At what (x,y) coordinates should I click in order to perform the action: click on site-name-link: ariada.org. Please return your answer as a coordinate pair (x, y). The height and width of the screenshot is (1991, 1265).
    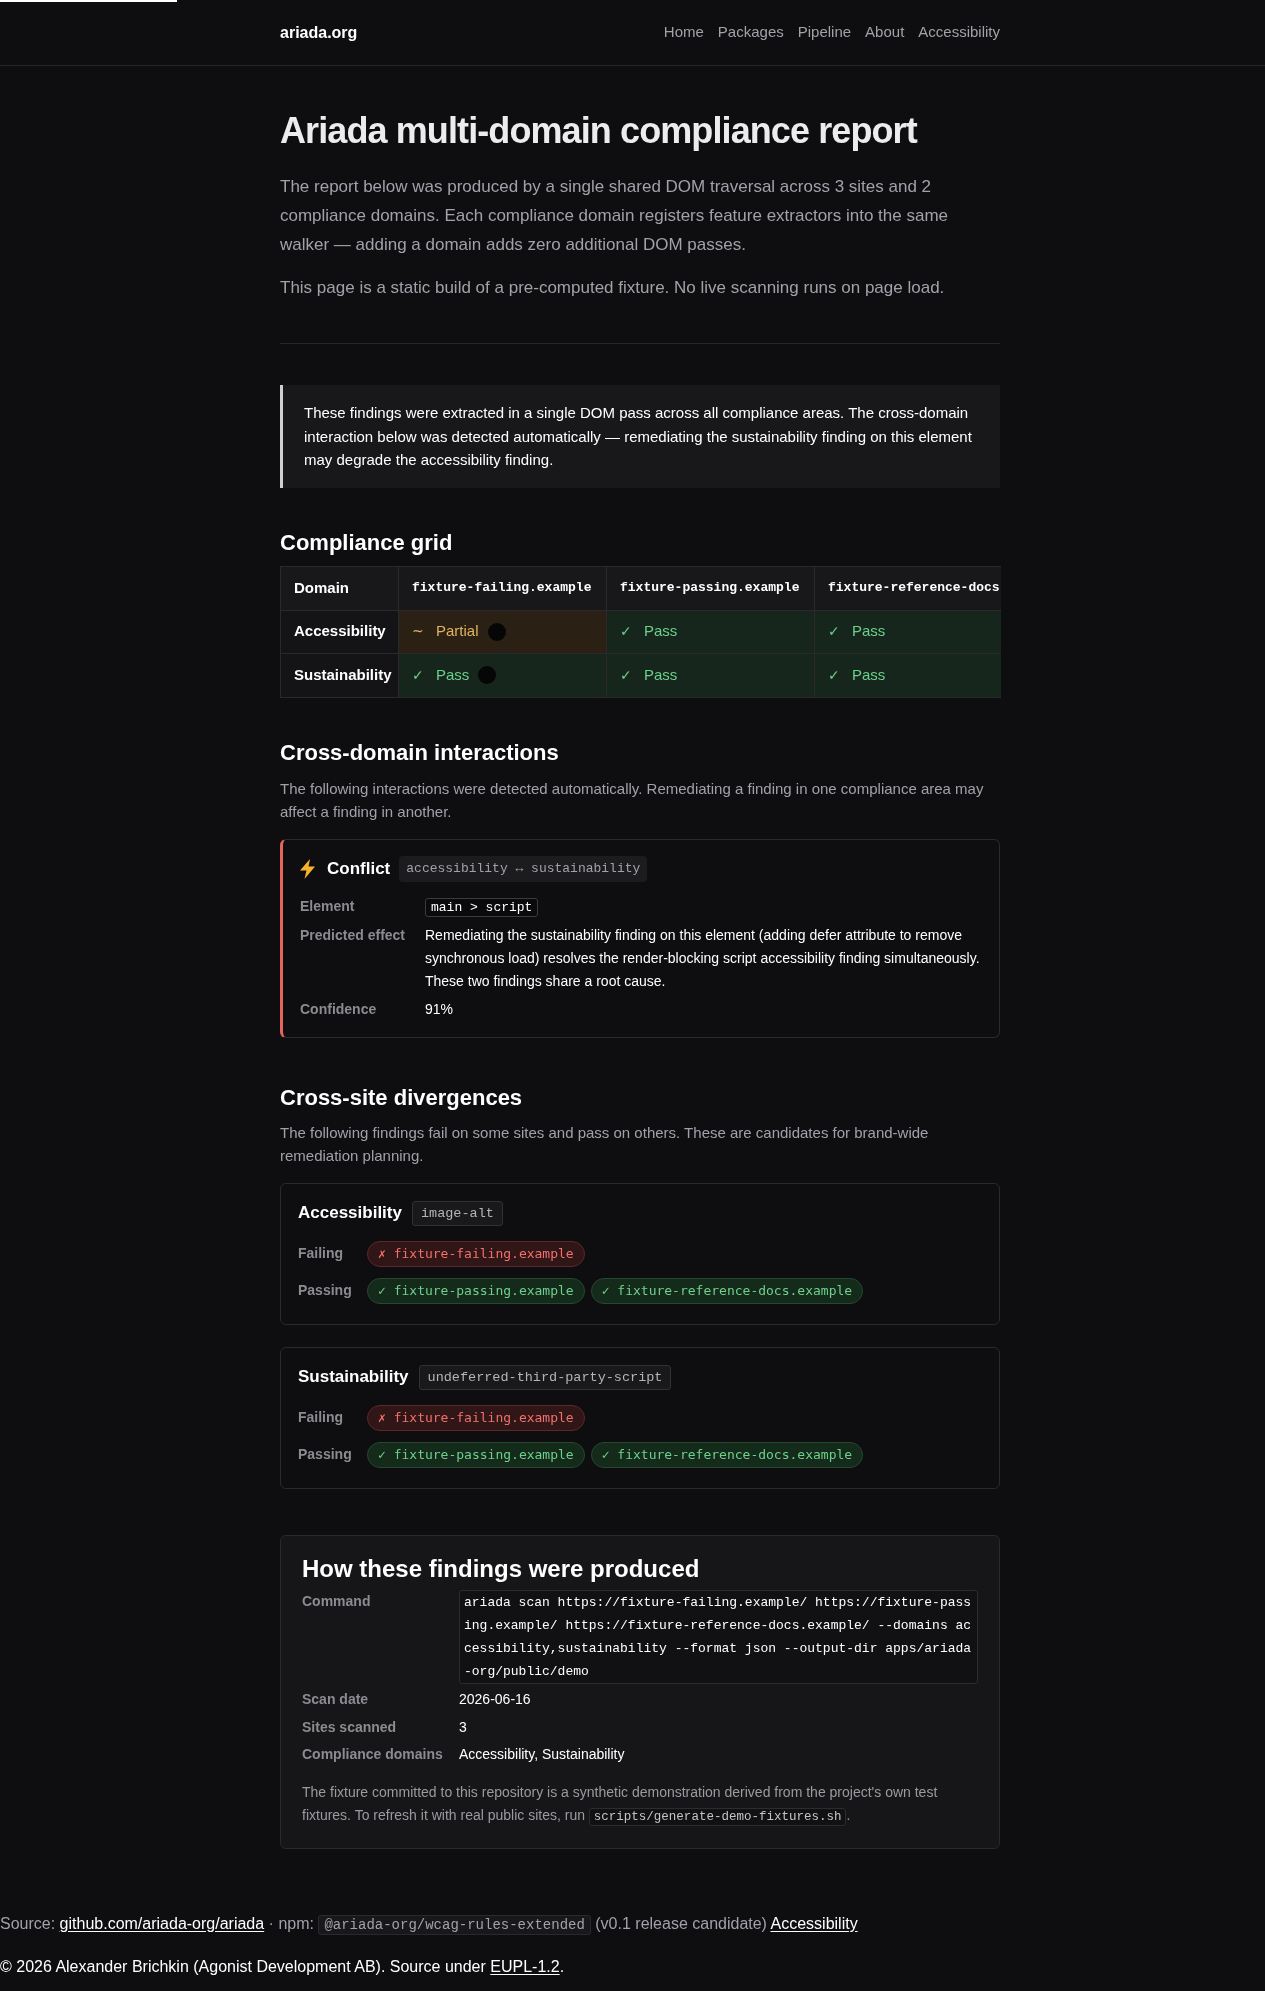
    Looking at the image, I should click on (319, 32).